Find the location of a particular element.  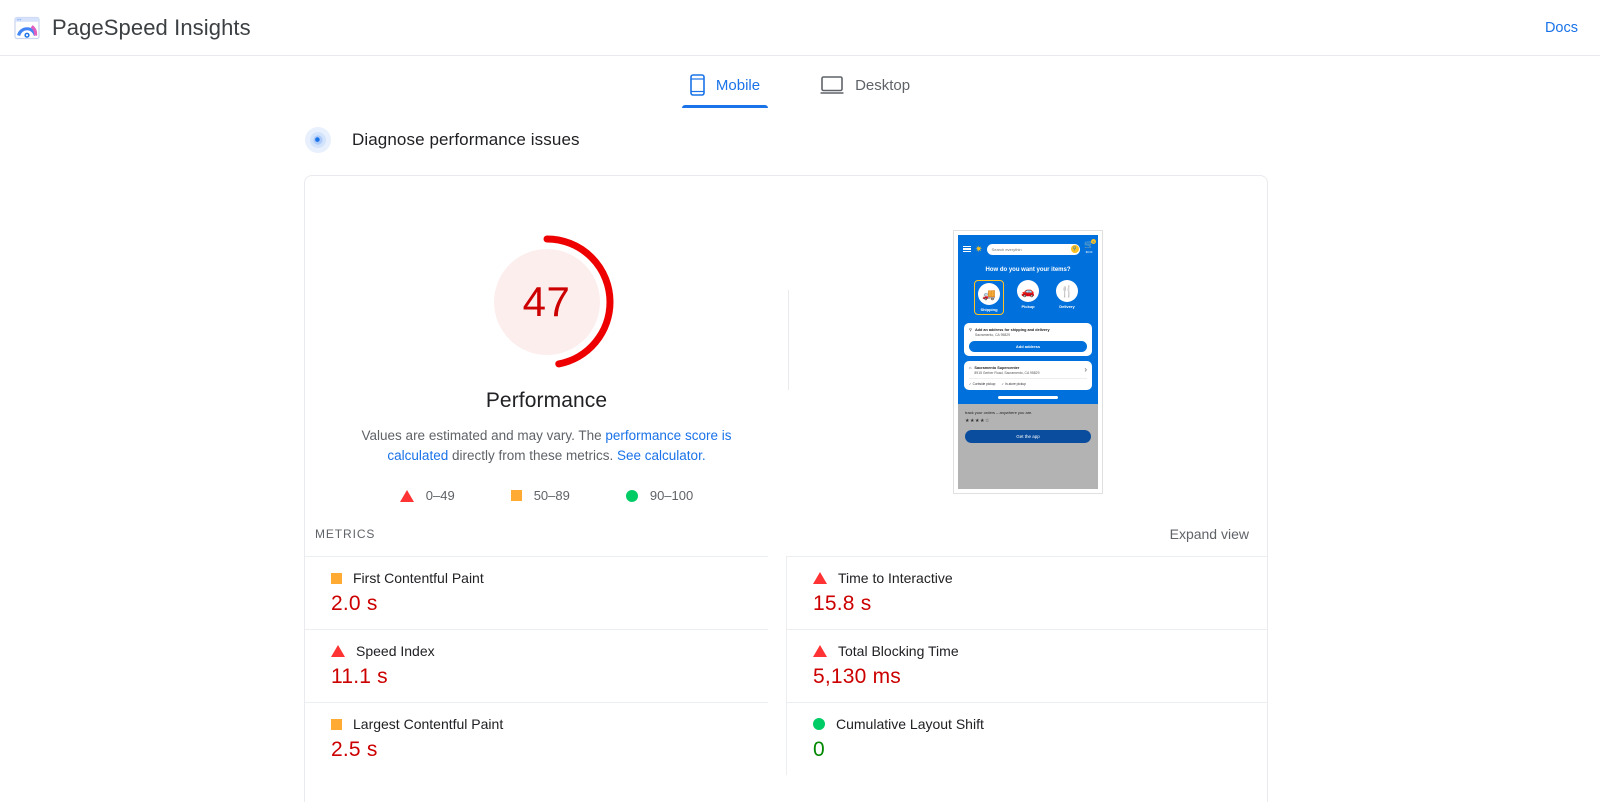

tab-mobile: Mobile is located at coordinates (725, 87).